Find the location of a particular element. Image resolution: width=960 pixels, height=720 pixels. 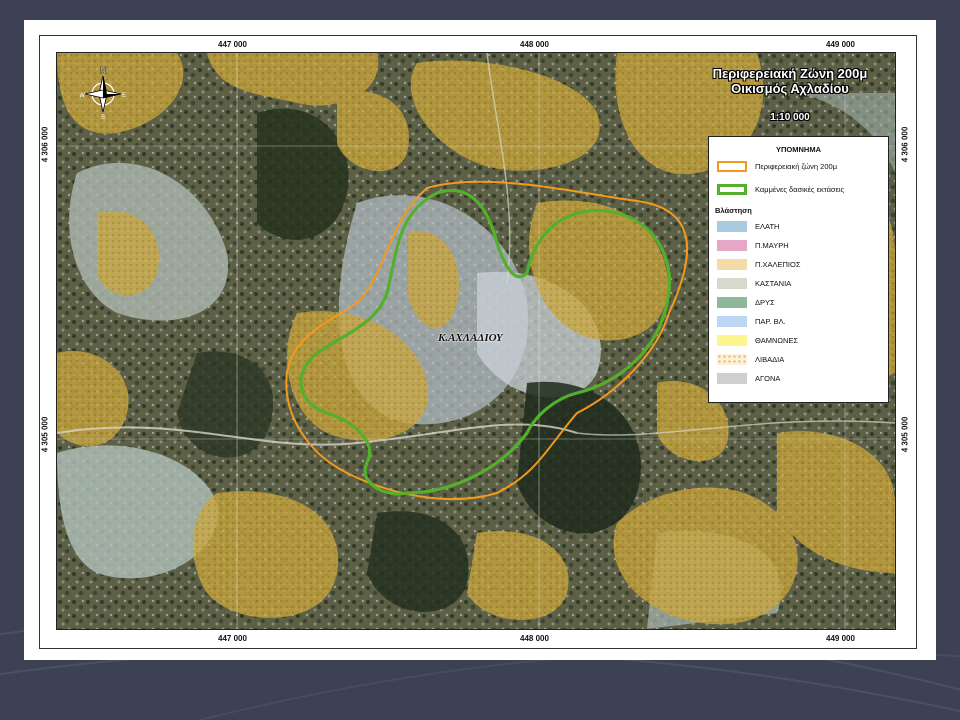

legend-burned-row: Καμμένες δασικές εκτάσεις is located at coordinates (780, 189).